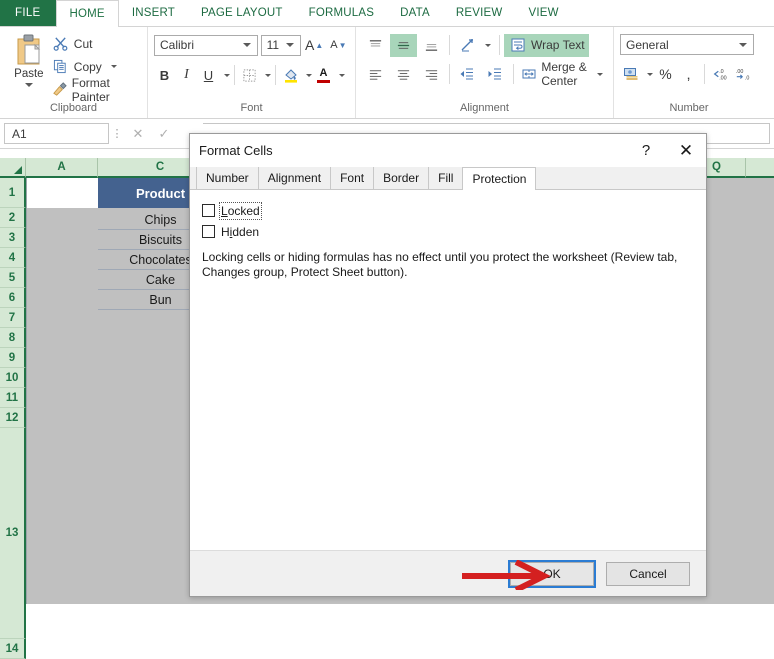  I want to click on fill-color-button, so click(290, 75).